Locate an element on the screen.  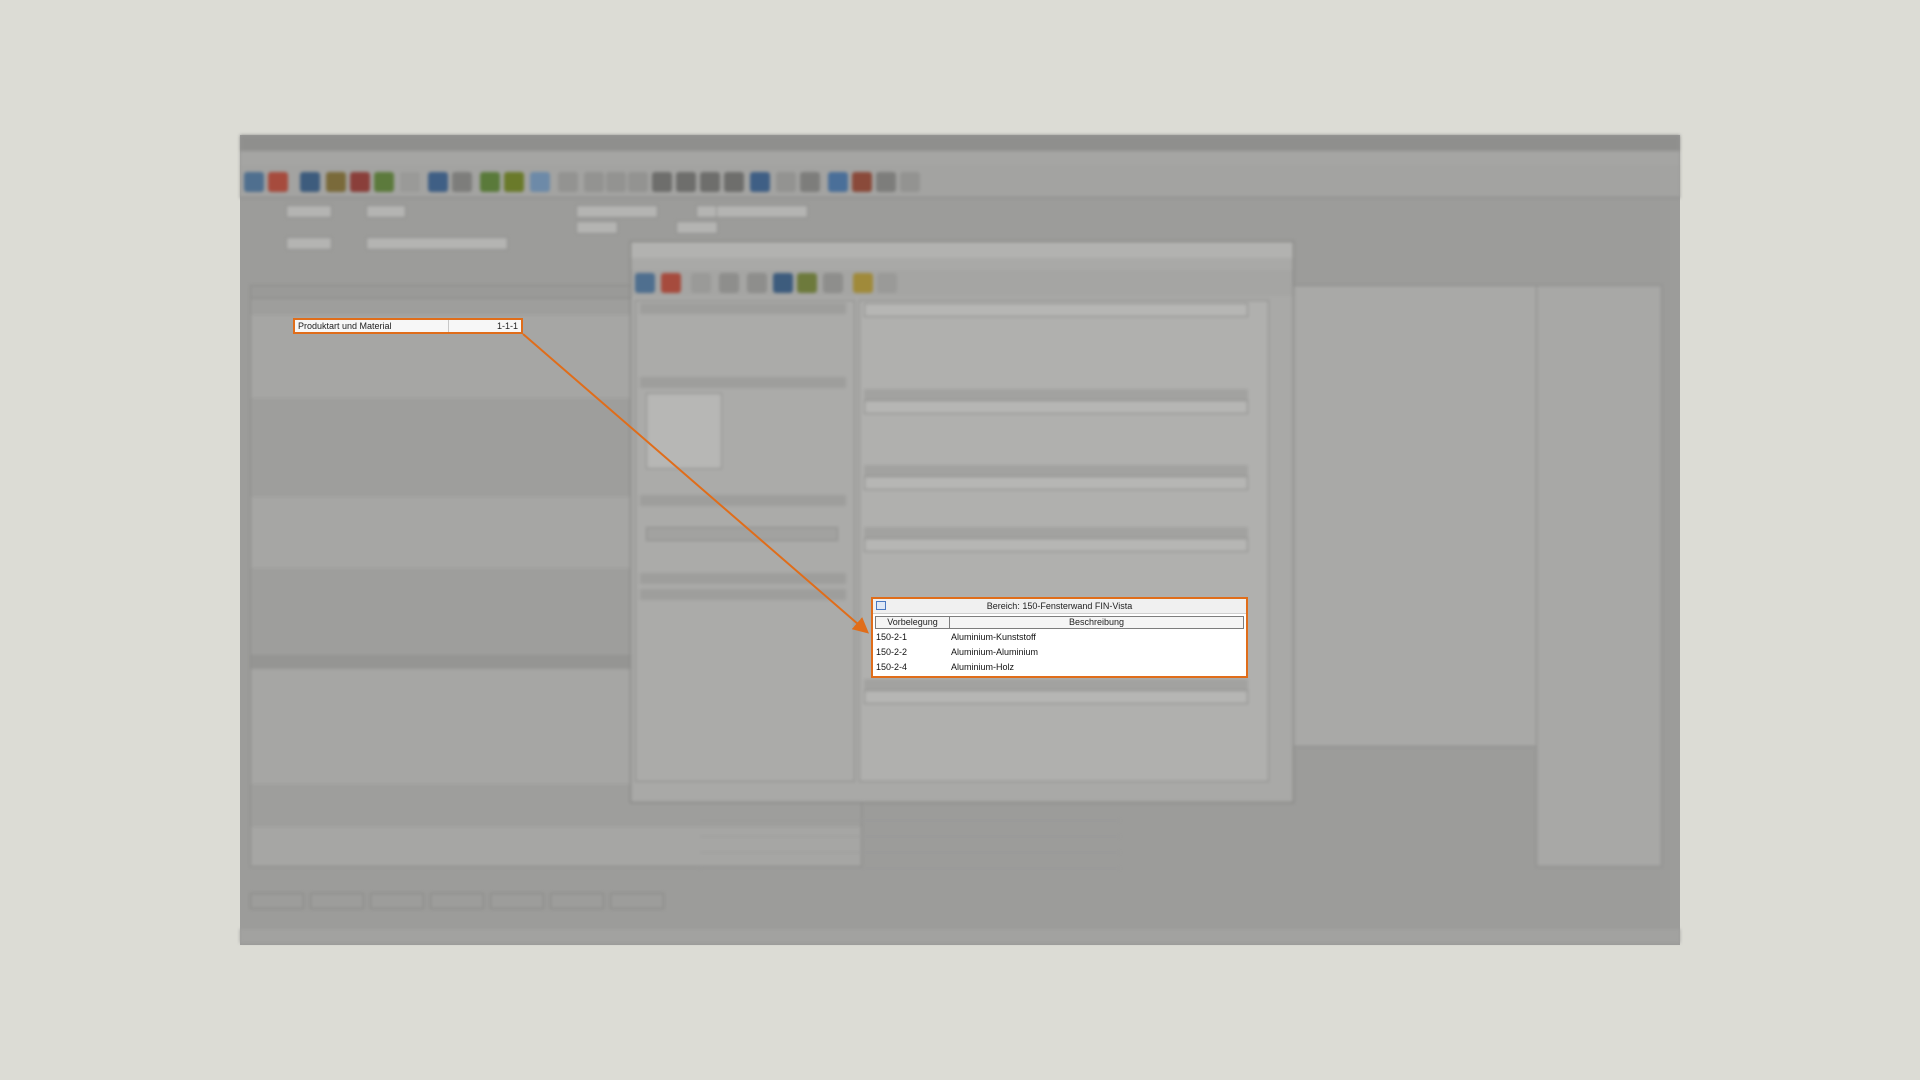
row-code: 150-2-2 is located at coordinates (892, 652).